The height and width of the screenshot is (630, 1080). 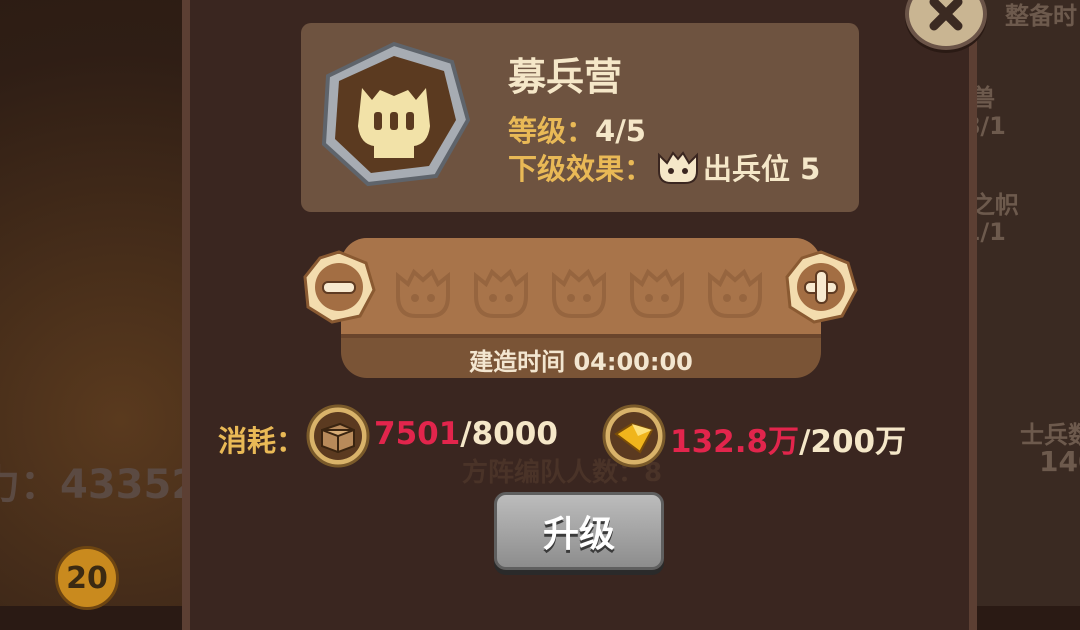 I want to click on effect-value: 出兵位 5, so click(x=762, y=169).